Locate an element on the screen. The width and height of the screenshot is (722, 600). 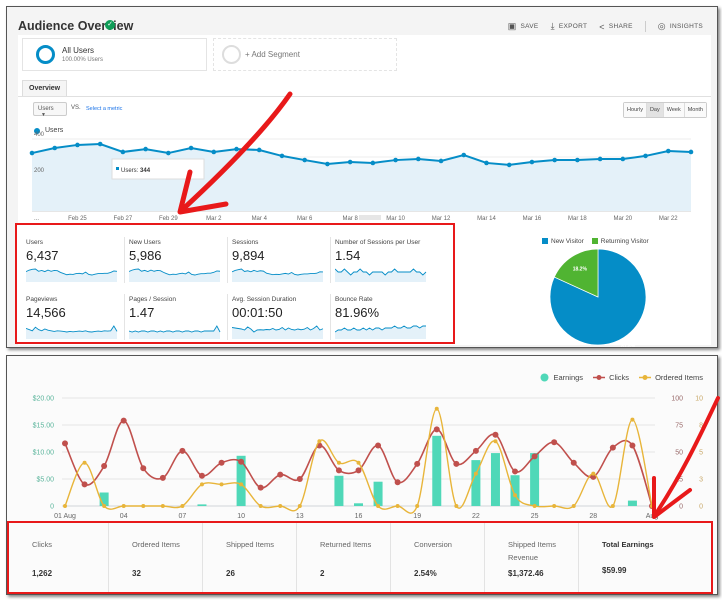
kpi-number-of-sessions-per-user: Number of Sessions per User 1.54 is located at coordinates (382, 264).